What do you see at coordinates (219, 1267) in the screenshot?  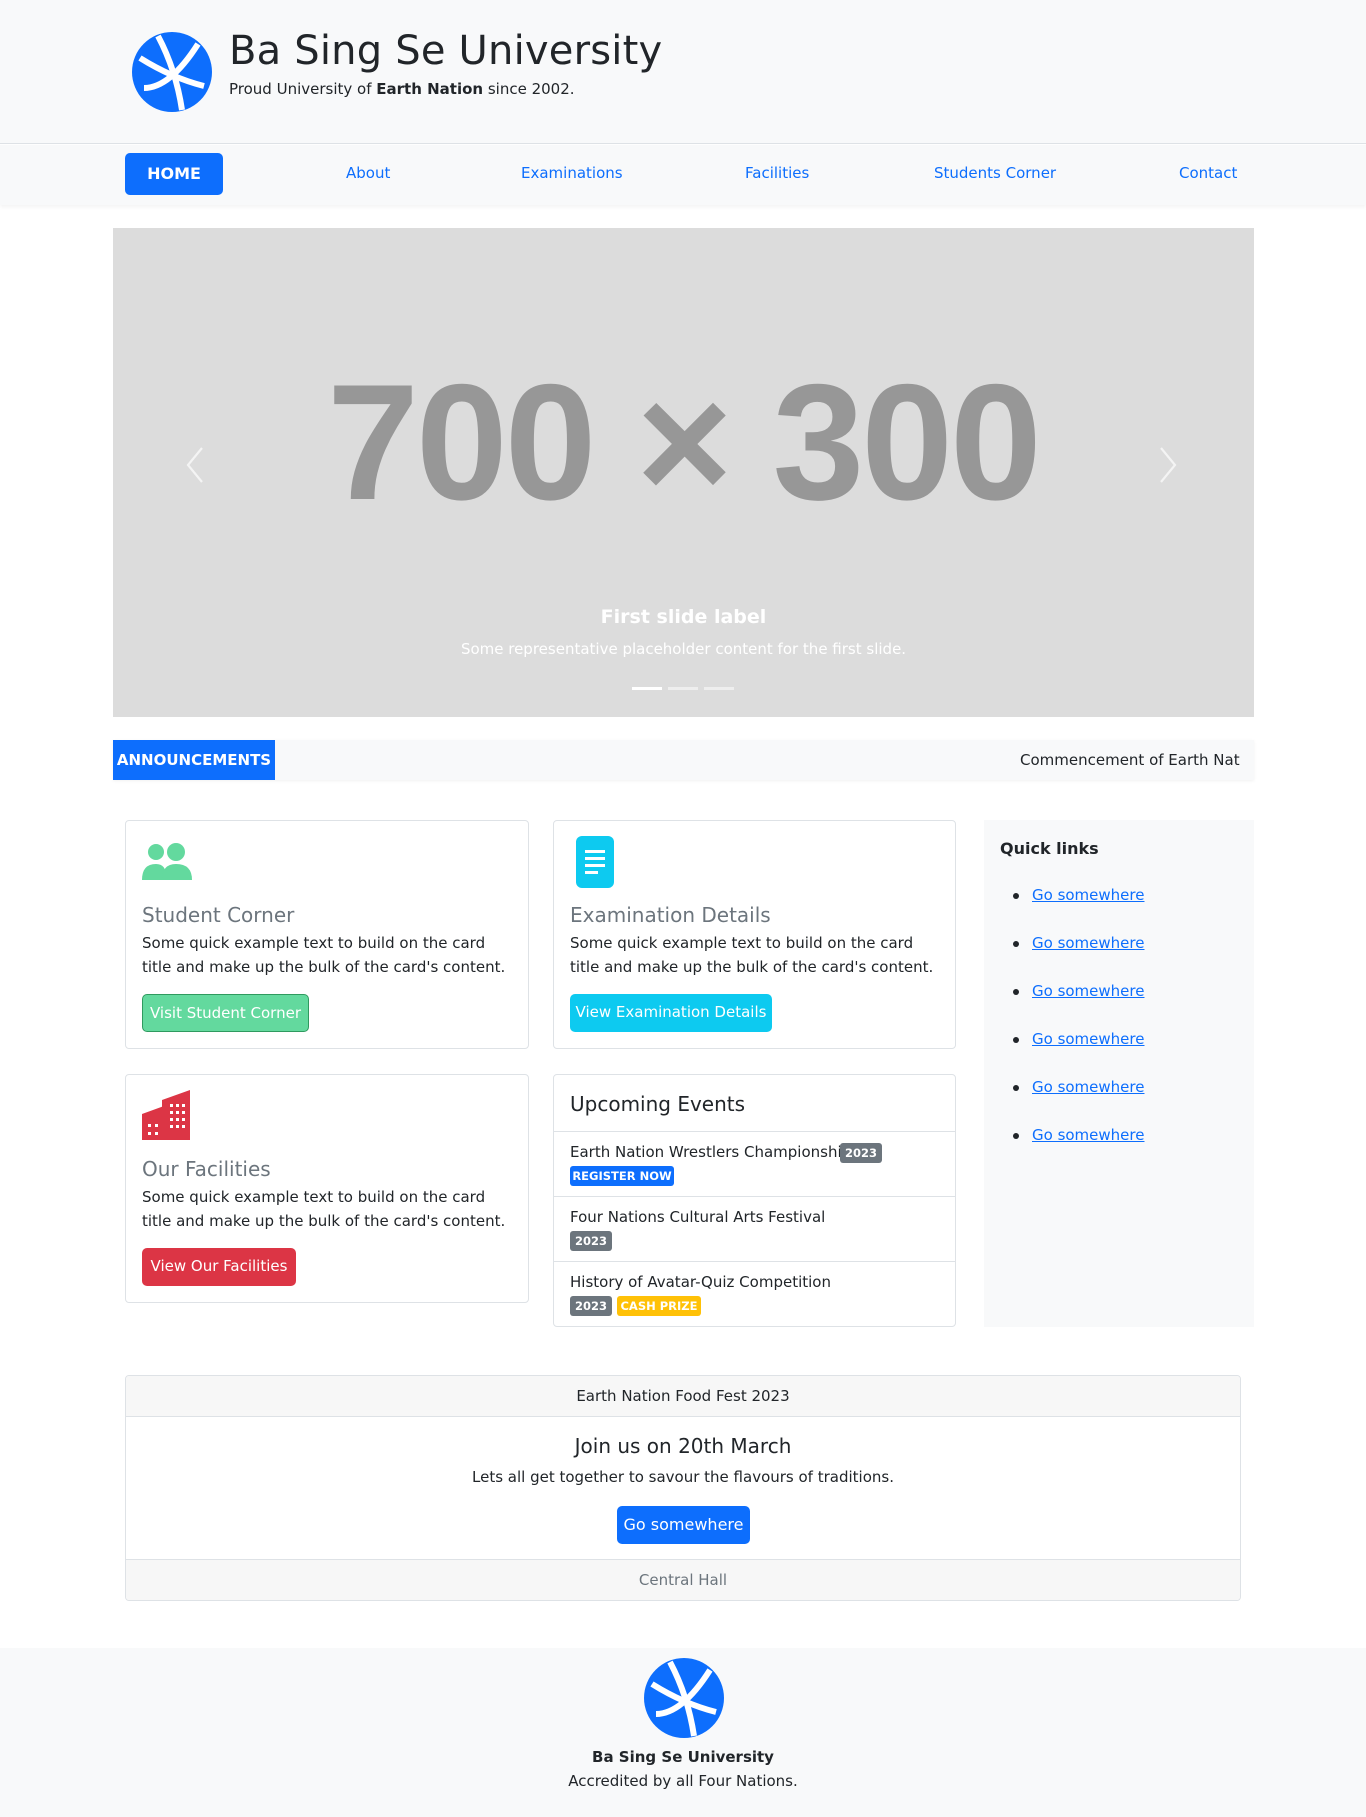 I see `view-our-facilities-button: View Our Facilities` at bounding box center [219, 1267].